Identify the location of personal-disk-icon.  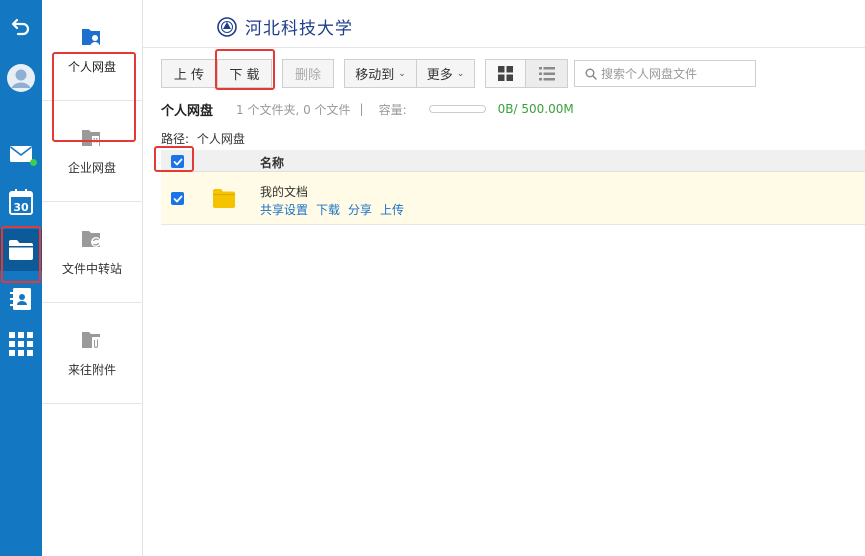
(91, 37).